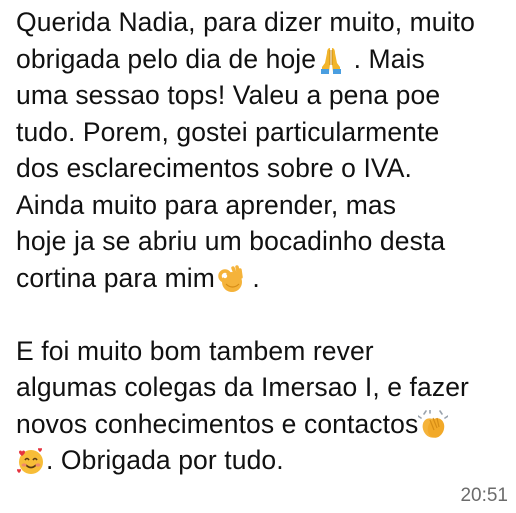  I want to click on message-line-11: algumas colegas da Imersao I, e fazer, so click(242, 387).